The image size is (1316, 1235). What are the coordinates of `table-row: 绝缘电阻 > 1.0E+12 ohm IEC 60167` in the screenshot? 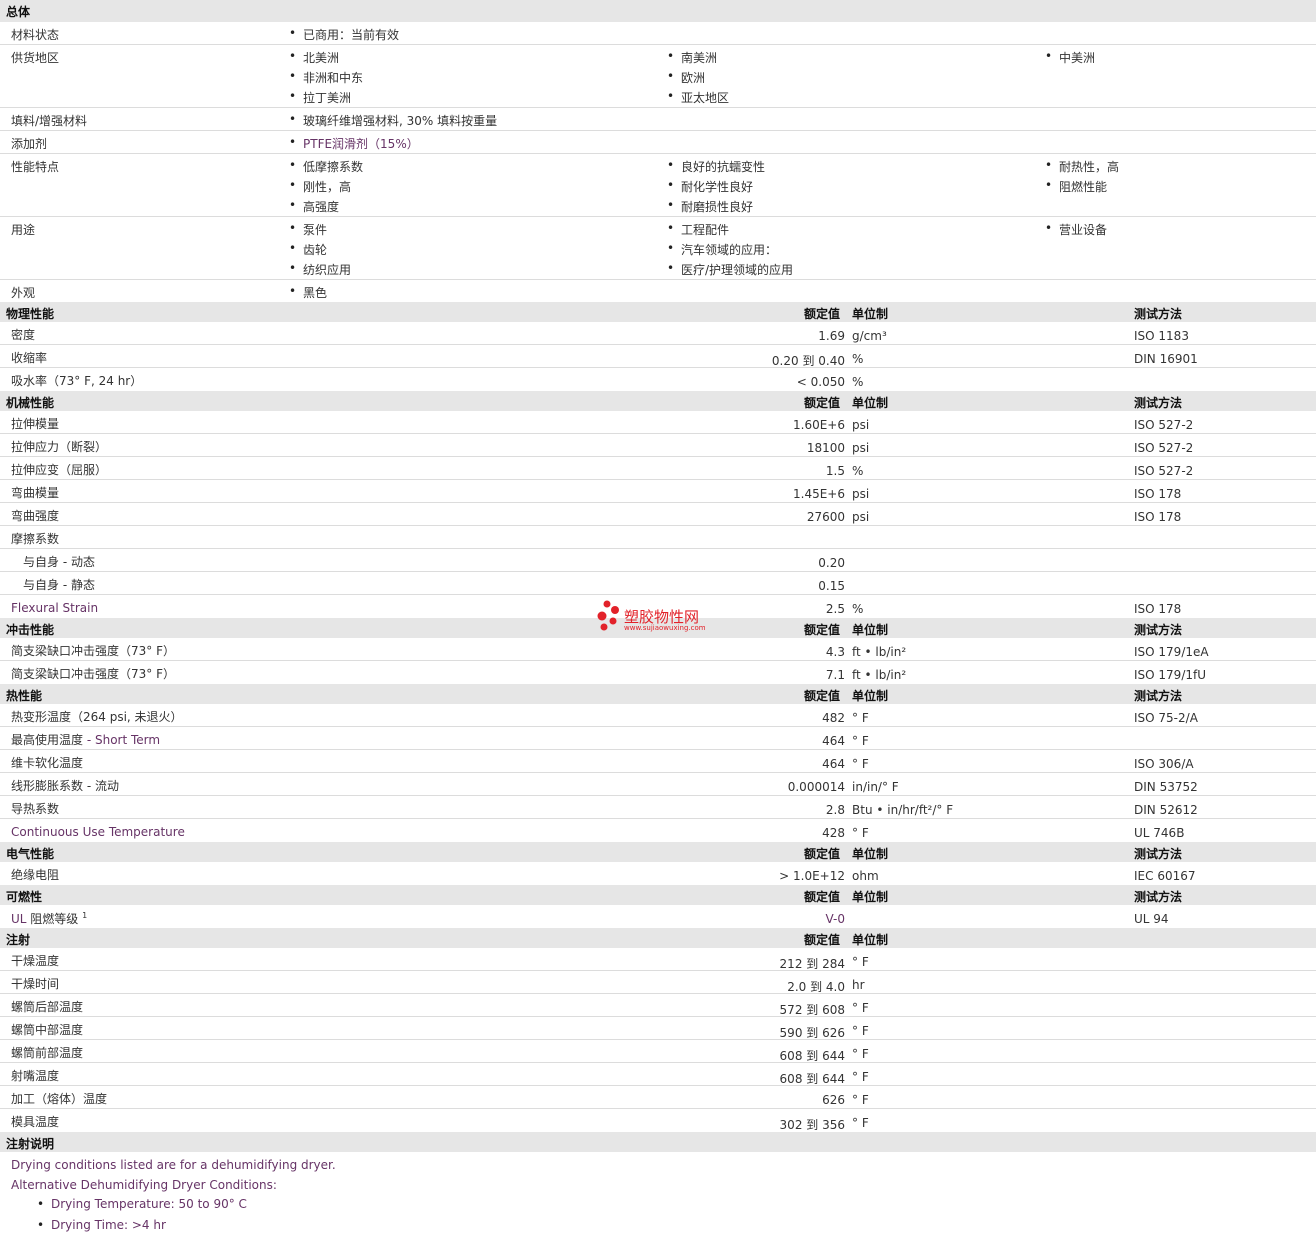 It's located at (658, 873).